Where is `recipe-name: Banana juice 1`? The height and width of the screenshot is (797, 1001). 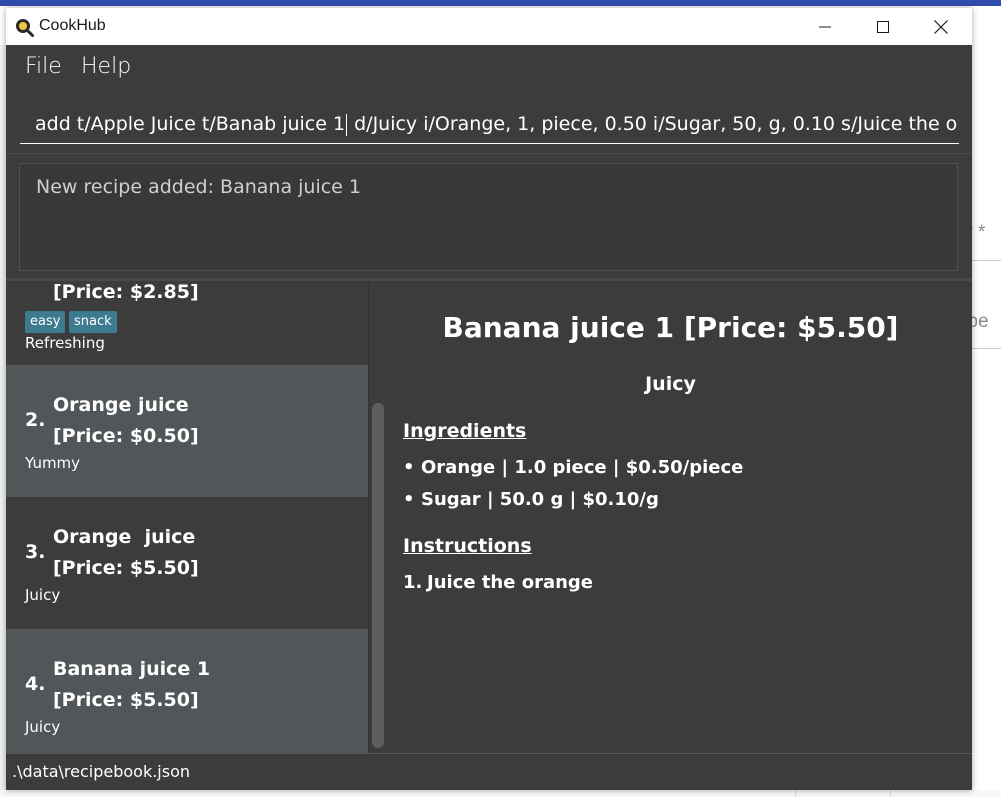
recipe-name: Banana juice 1 is located at coordinates (132, 669).